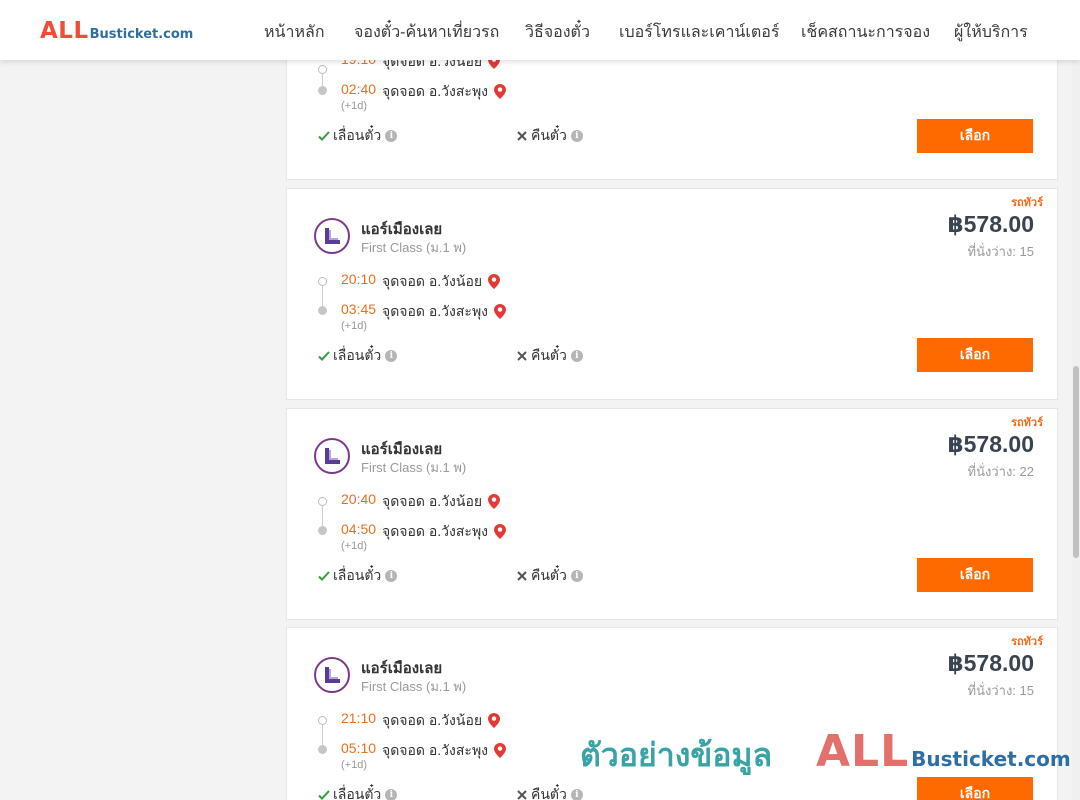 Image resolution: width=1080 pixels, height=800 pixels. I want to click on logo-domain: Busticket.com, so click(141, 34).